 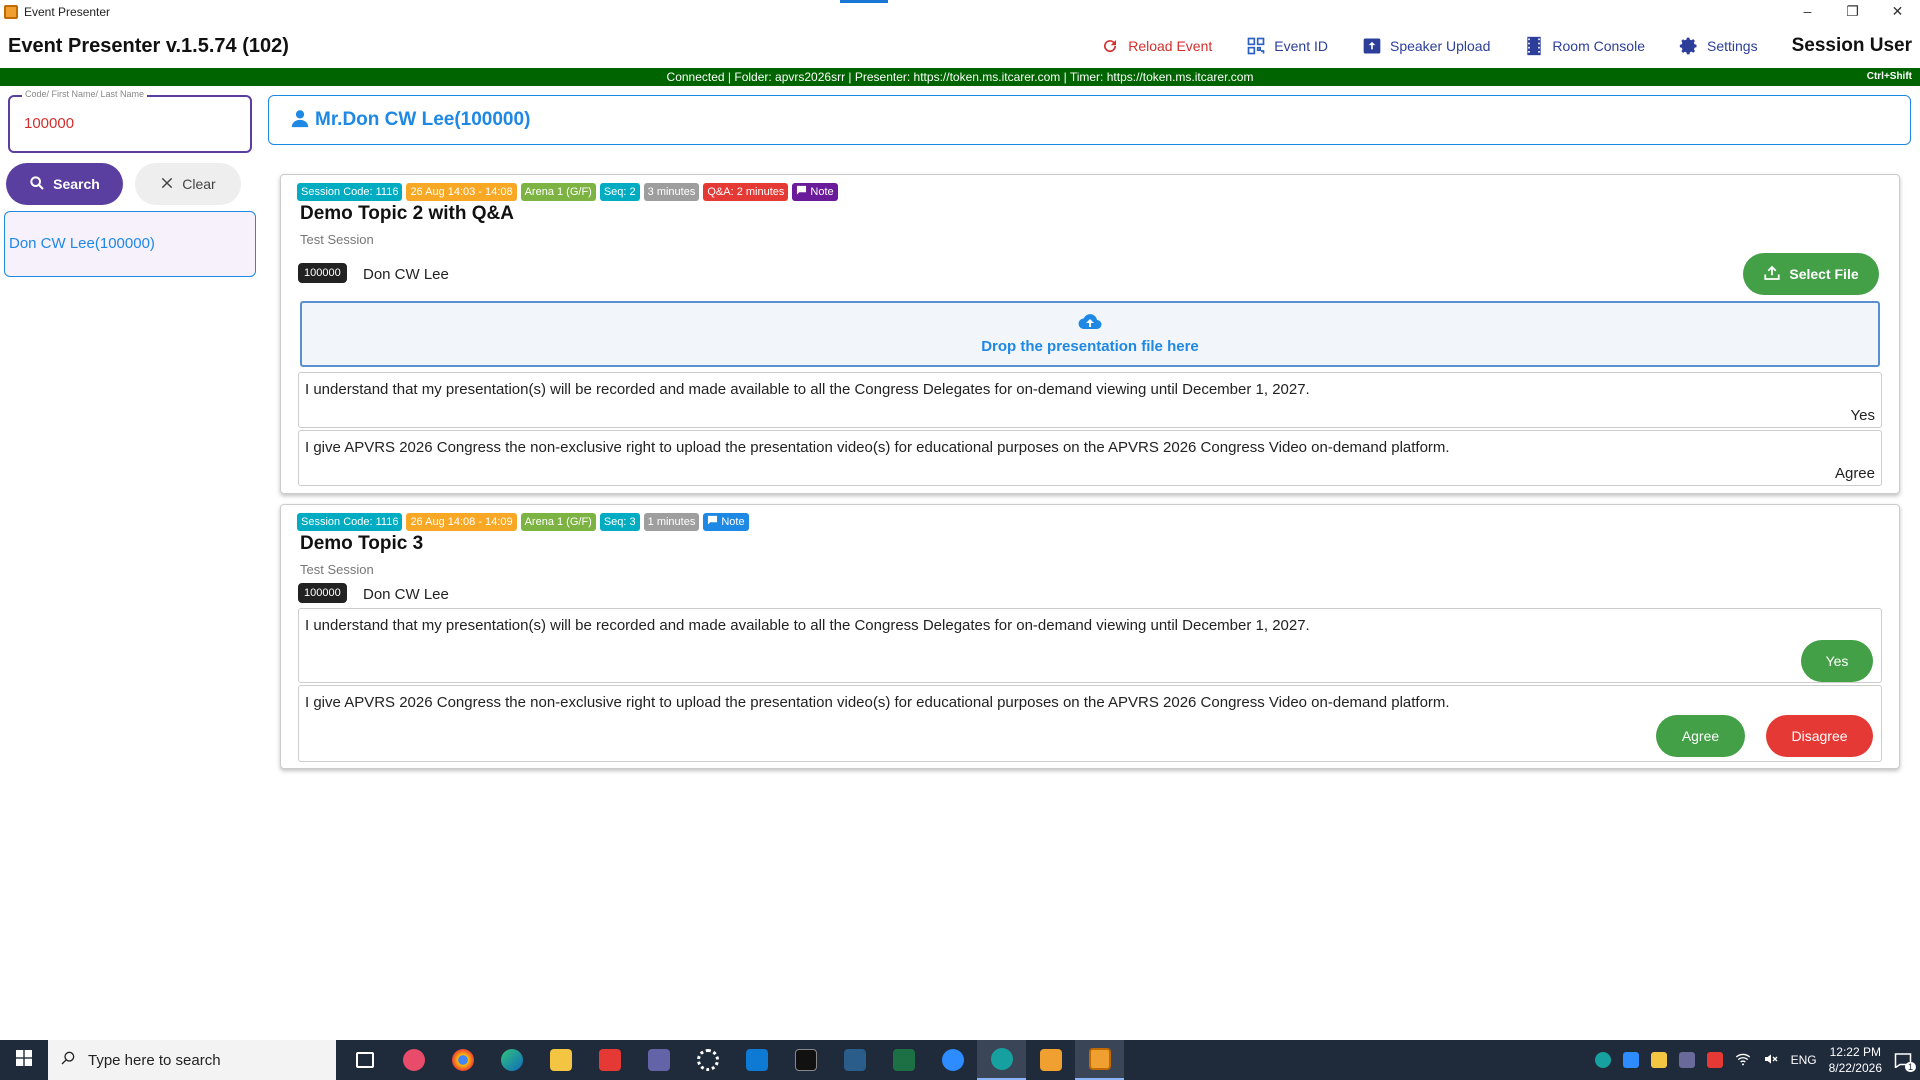 What do you see at coordinates (864, 1) in the screenshot?
I see `loading-indicator` at bounding box center [864, 1].